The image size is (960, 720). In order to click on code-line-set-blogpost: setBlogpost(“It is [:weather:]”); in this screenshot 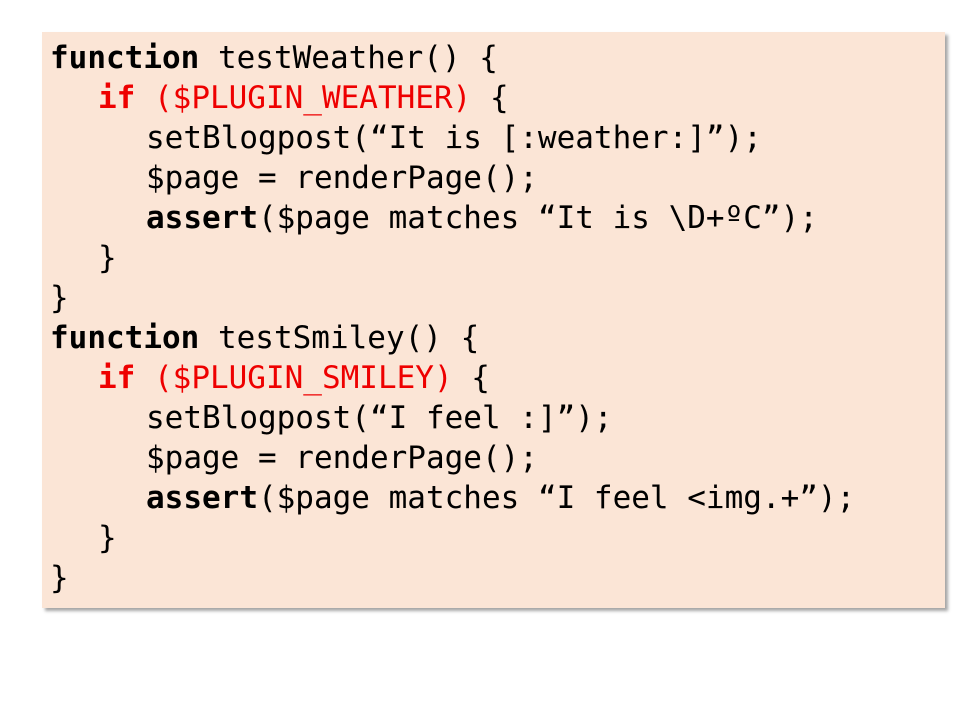, I will do `click(406, 138)`.